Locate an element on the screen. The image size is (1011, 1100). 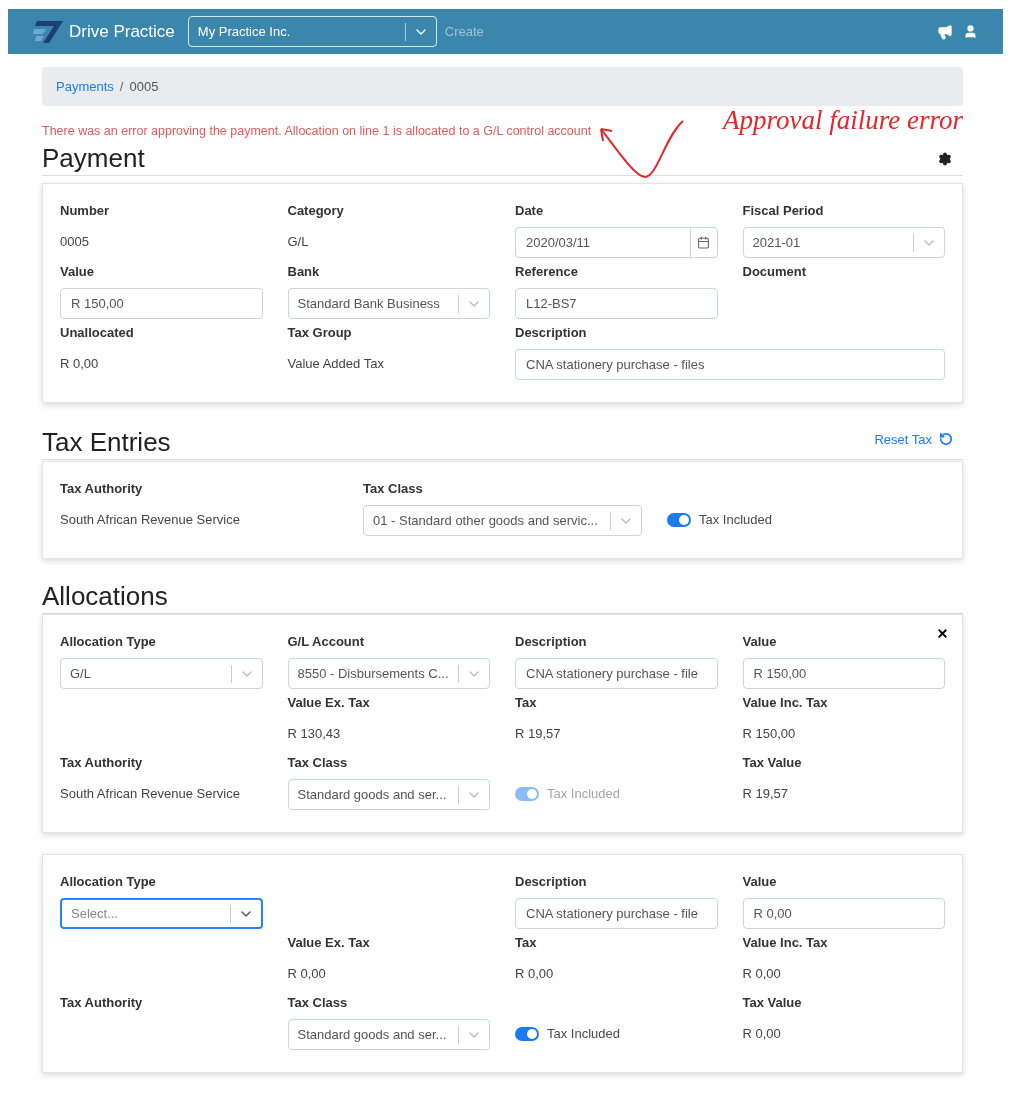
select-field: Standard Bank Business is located at coordinates (388, 303).